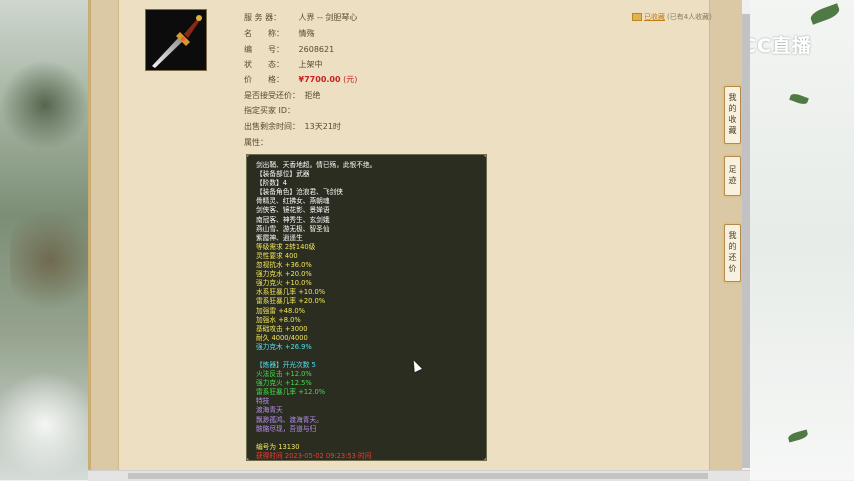 The width and height of the screenshot is (854, 481). What do you see at coordinates (366, 301) in the screenshot?
I see `attribute-line: 雷系狂暴几率 +20.0%` at bounding box center [366, 301].